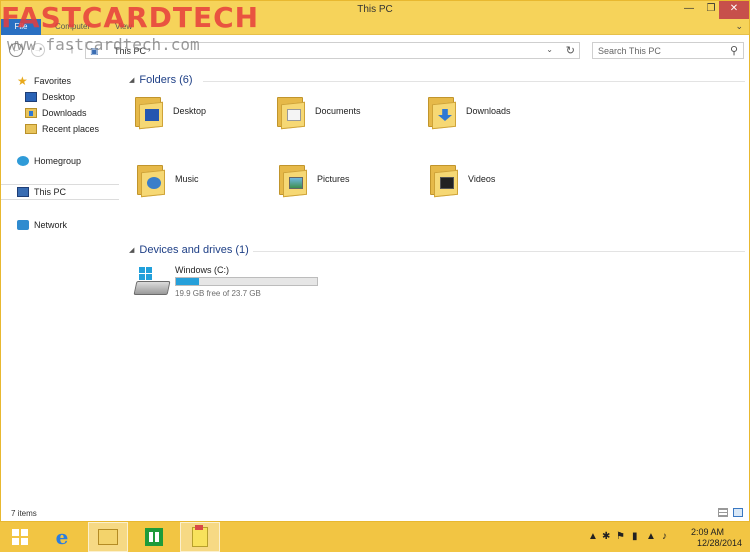  I want to click on bluetooth-icon: ✱, so click(606, 536).